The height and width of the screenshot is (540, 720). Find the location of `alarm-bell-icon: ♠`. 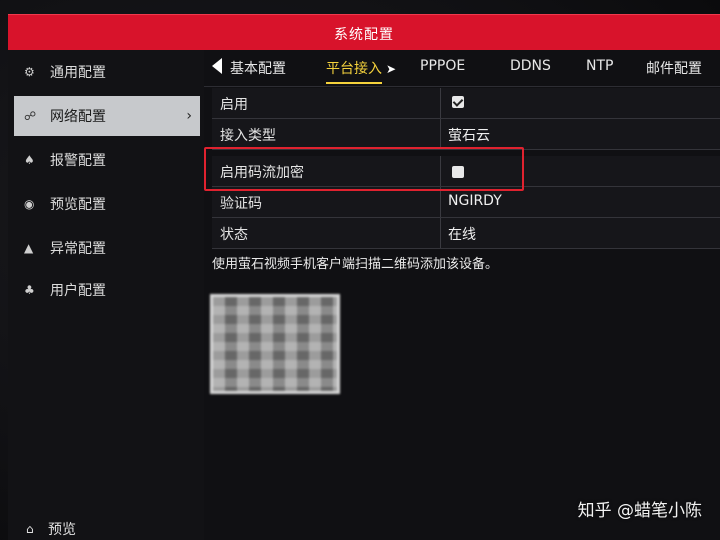

alarm-bell-icon: ♠ is located at coordinates (29, 160).